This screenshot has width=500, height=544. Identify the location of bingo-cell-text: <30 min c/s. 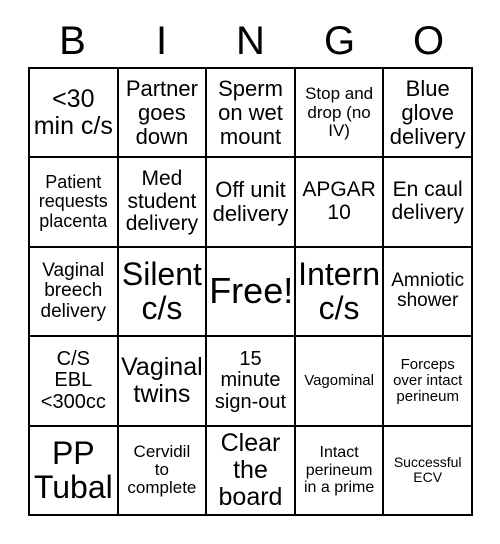
(73, 112).